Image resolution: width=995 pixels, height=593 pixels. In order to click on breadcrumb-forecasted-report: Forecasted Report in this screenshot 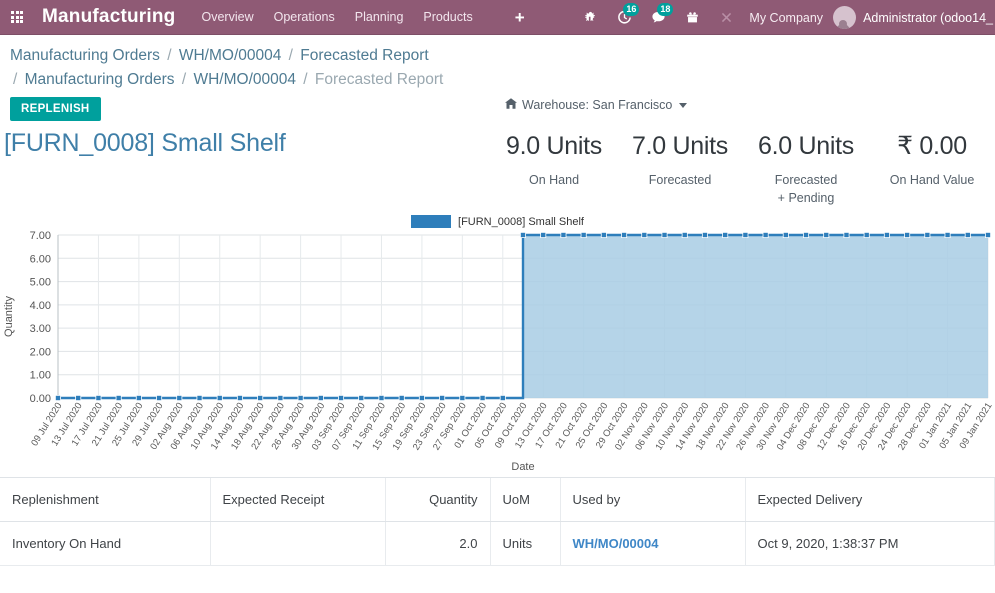, I will do `click(364, 55)`.